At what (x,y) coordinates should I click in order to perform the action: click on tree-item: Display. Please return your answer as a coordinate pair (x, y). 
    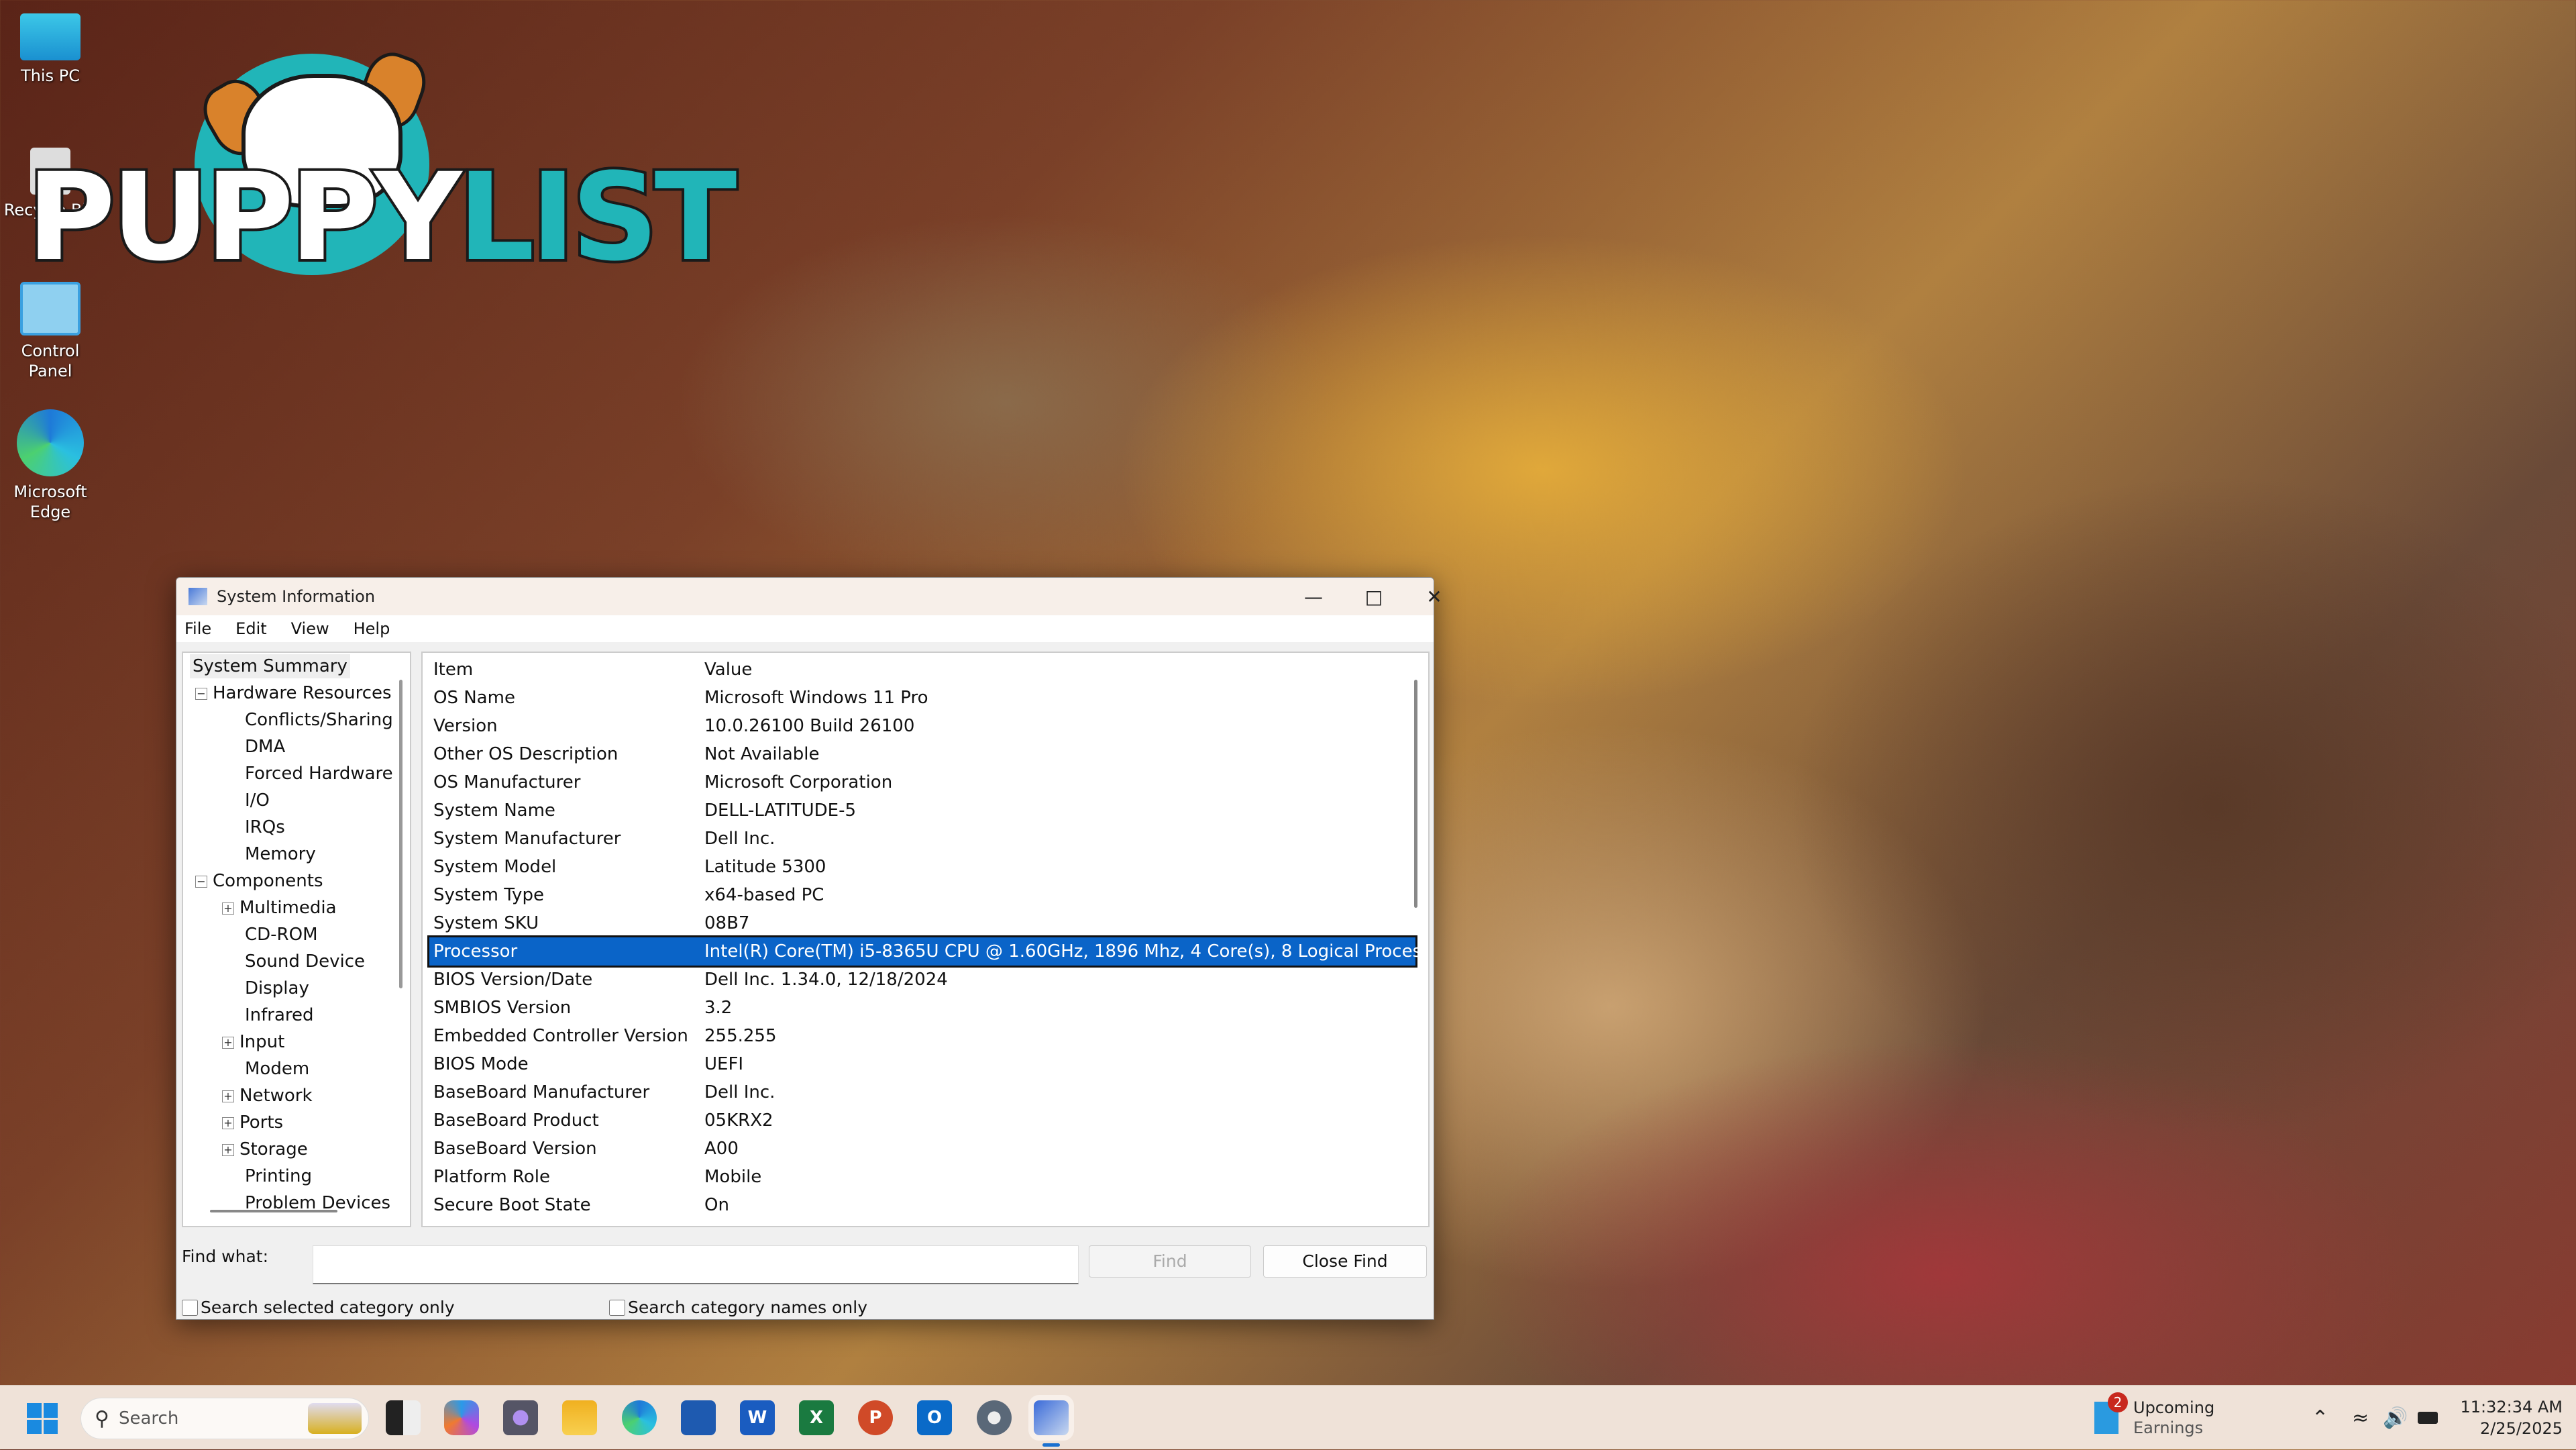
    Looking at the image, I should click on (265, 988).